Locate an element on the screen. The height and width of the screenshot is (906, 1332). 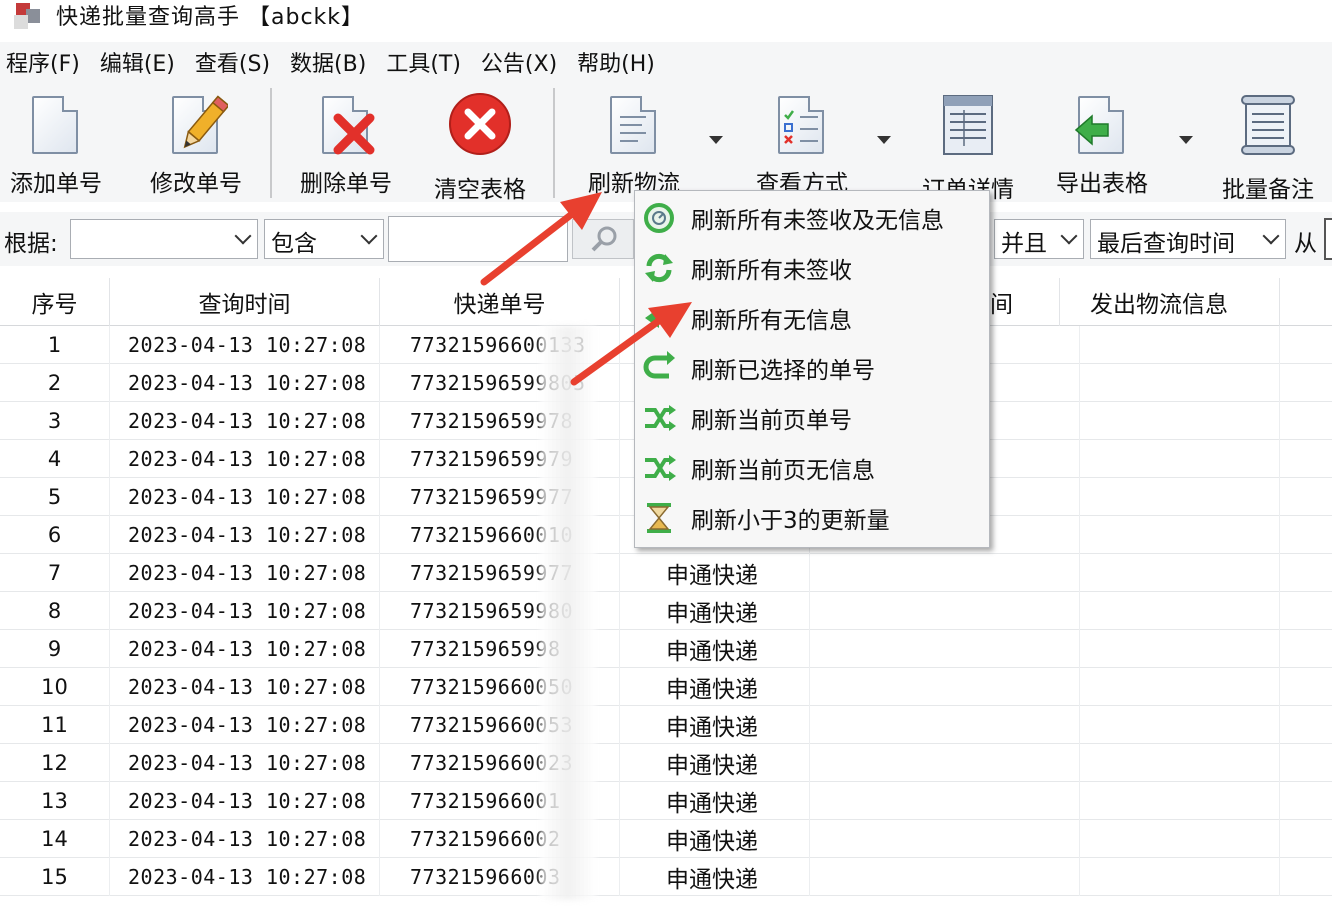
table-row: 13 2023-04-13 10:27:08 773215966001 申通快递 is located at coordinates (666, 801).